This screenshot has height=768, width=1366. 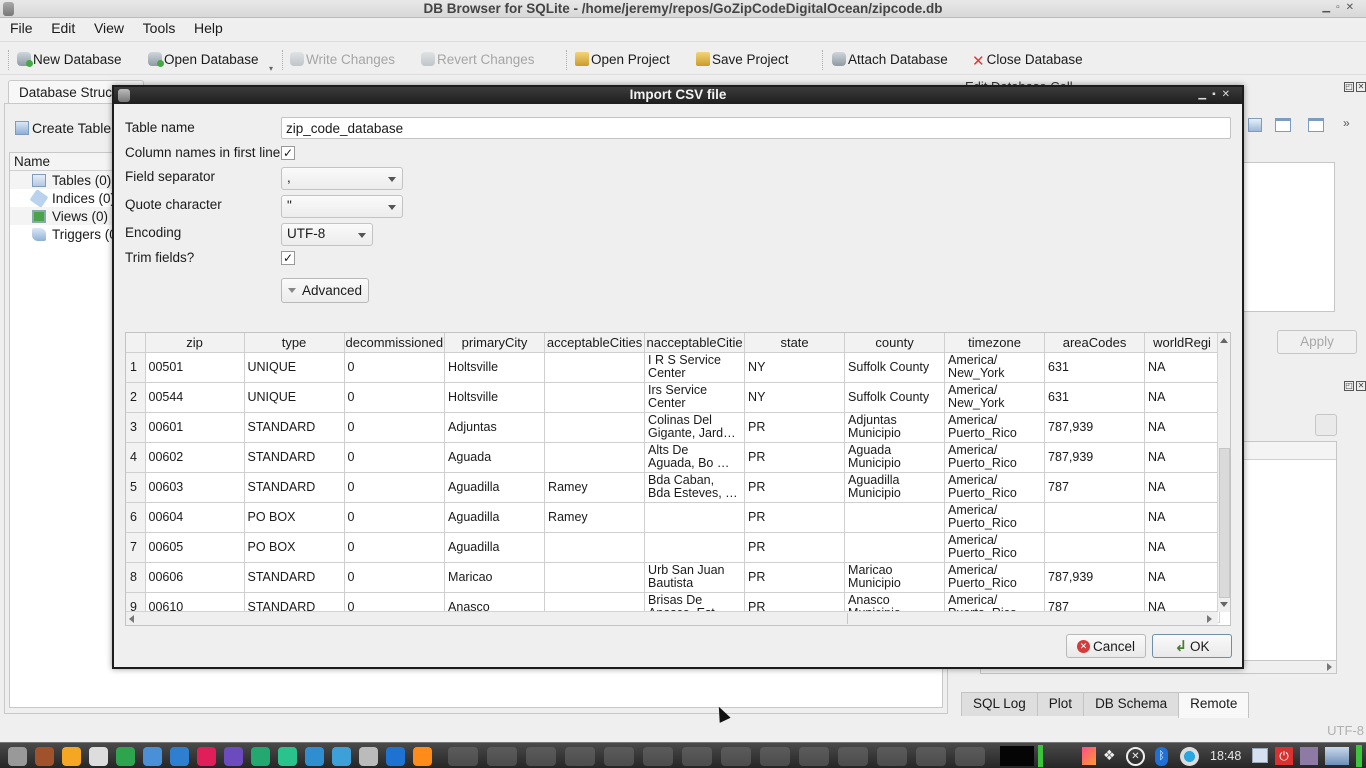 I want to click on import-icon, so click(x=1283, y=125).